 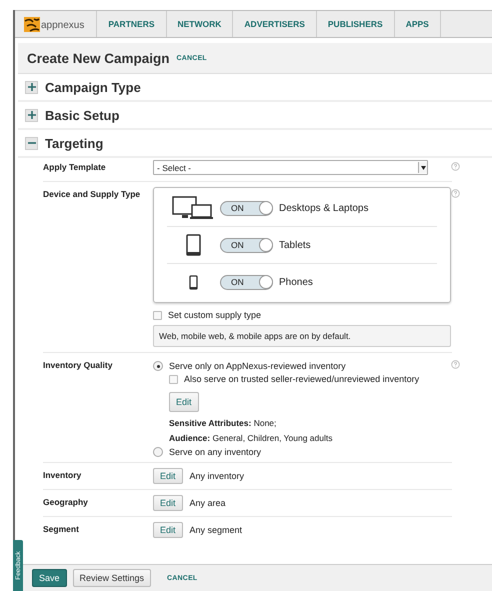 I want to click on logo-text: appnexus, so click(x=62, y=25).